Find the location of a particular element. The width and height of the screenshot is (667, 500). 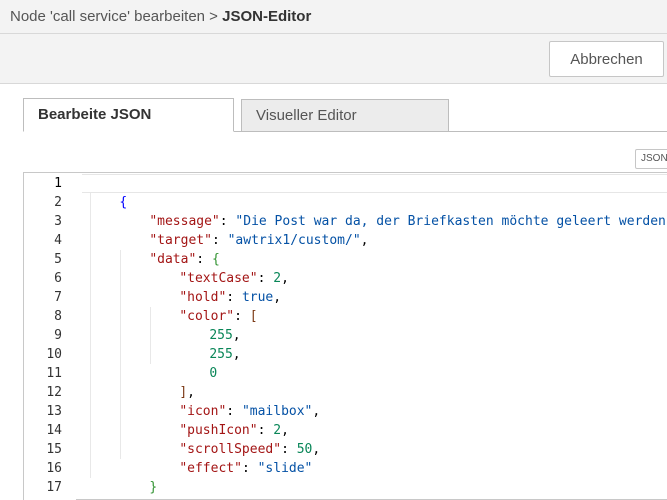

code-line: 0 is located at coordinates (197, 363).